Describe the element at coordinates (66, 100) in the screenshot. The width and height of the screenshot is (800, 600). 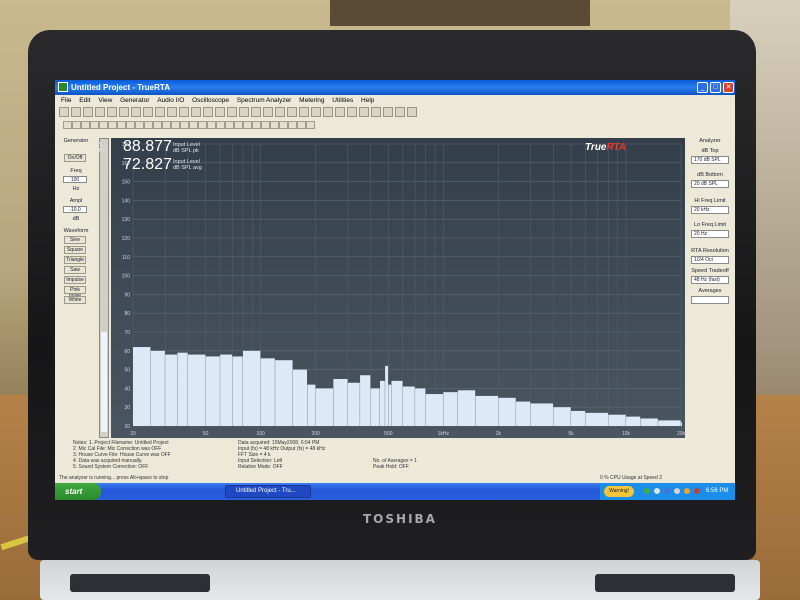
I see `menu-file: File` at that location.